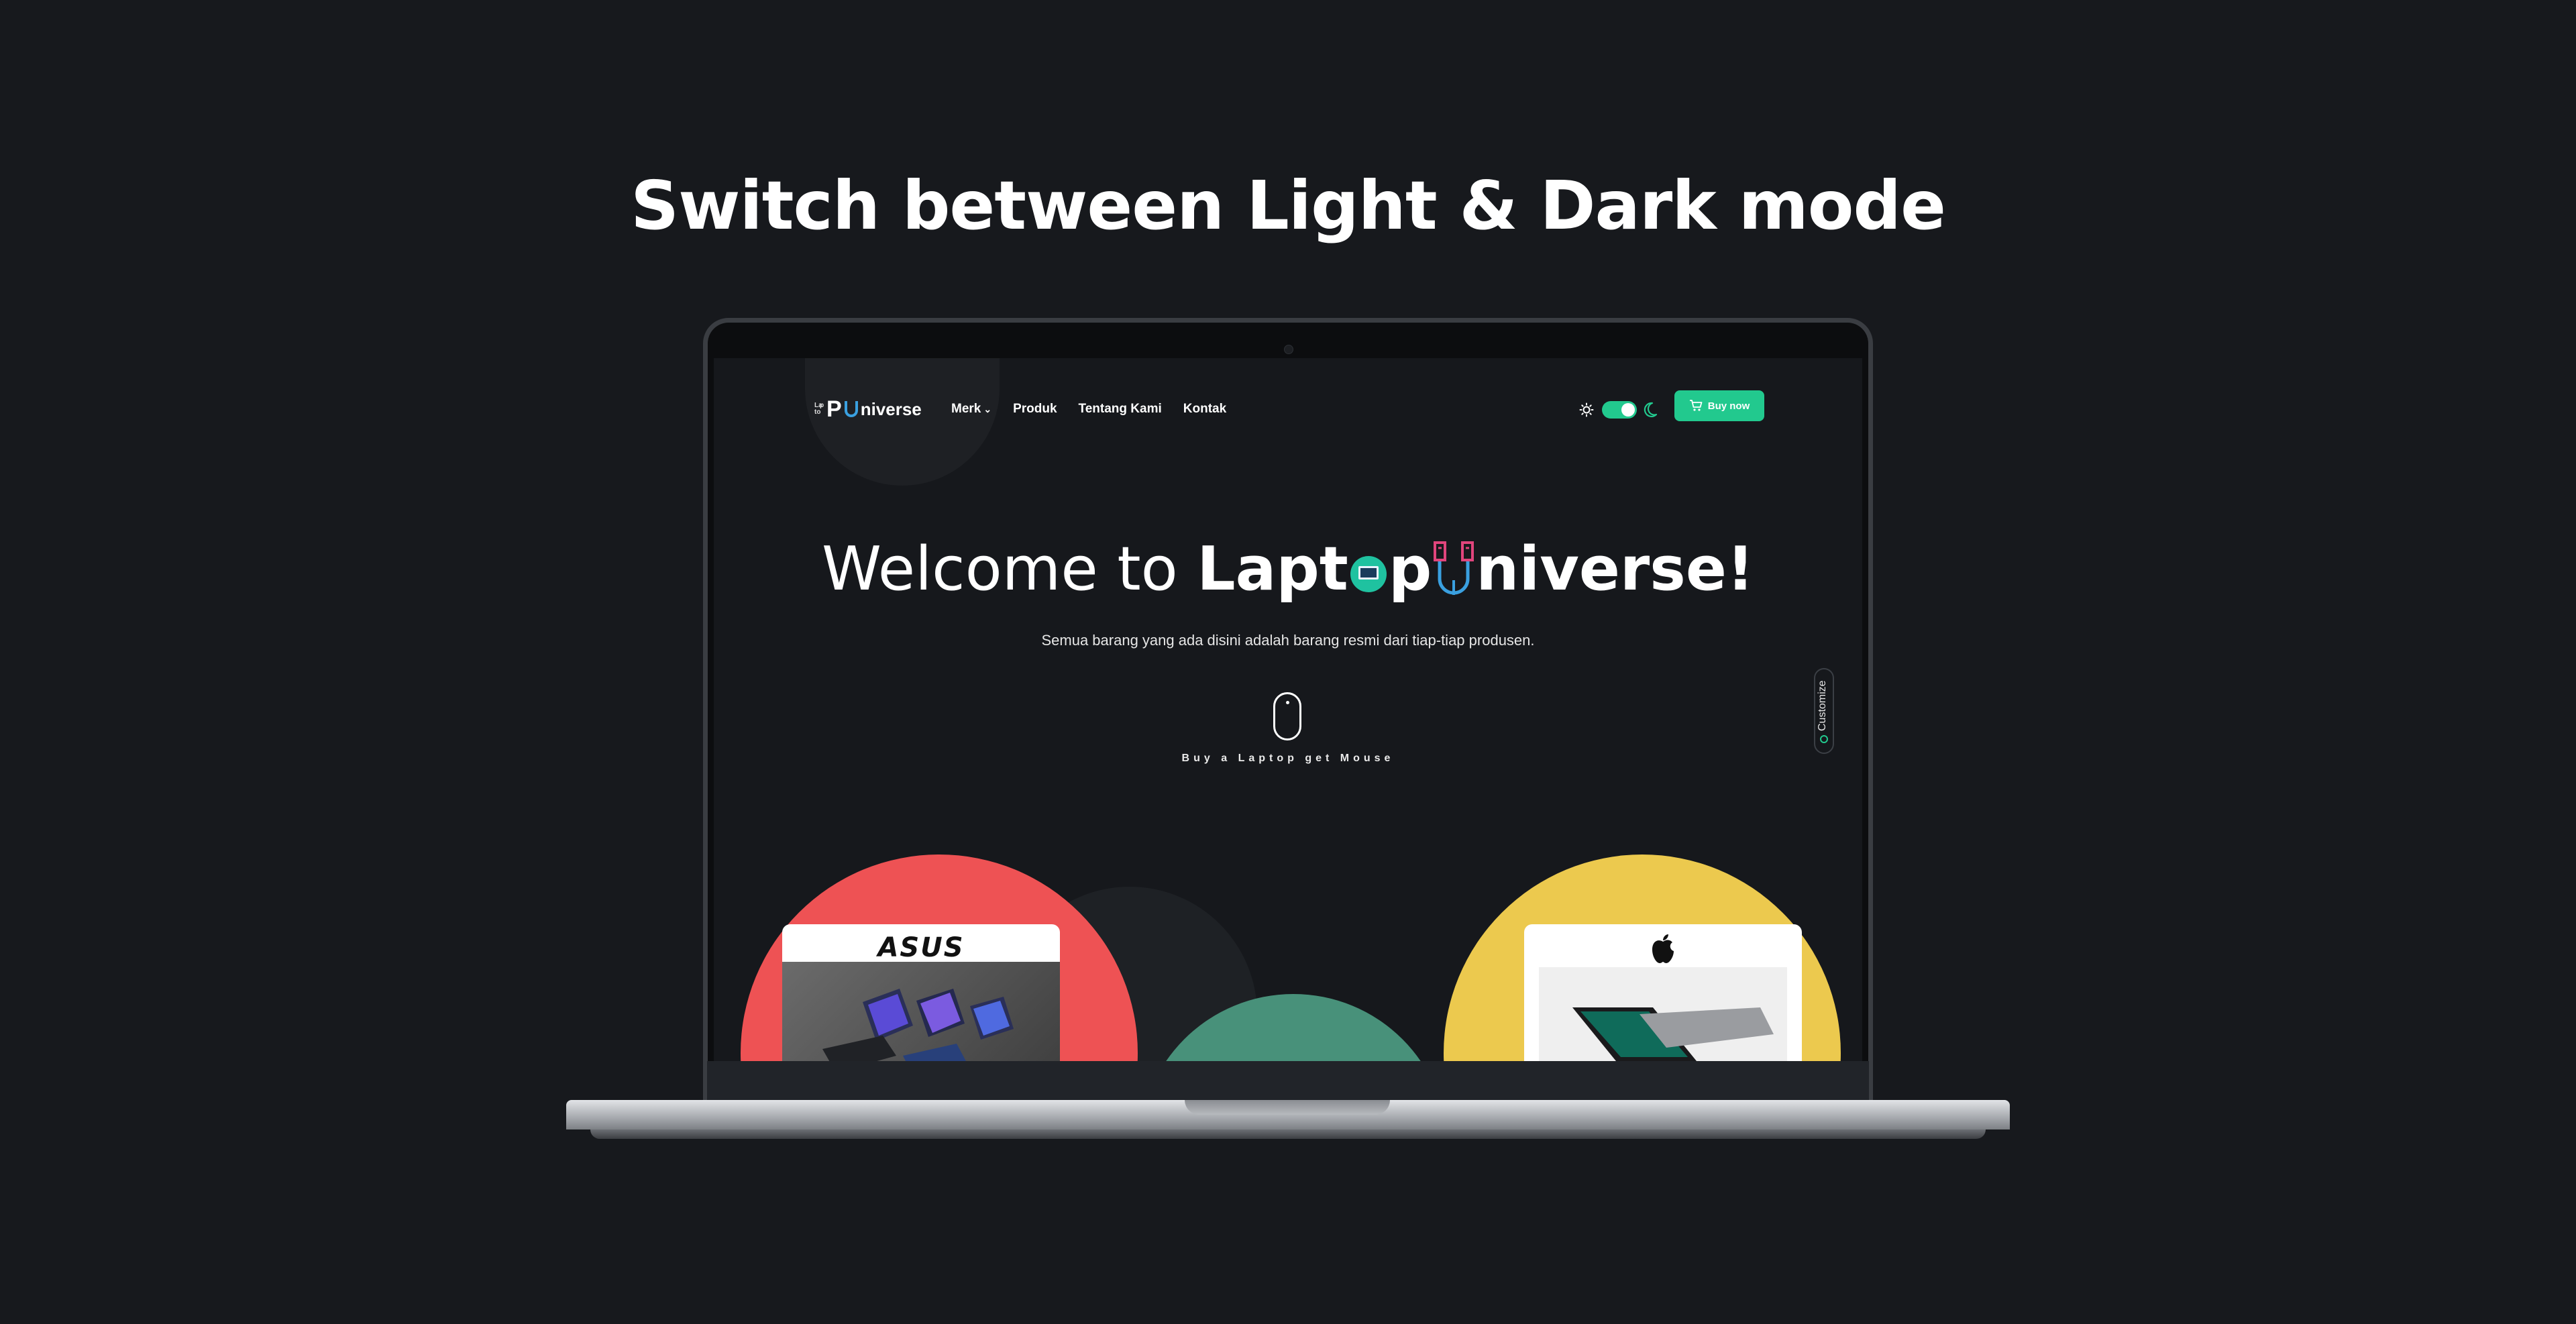 This screenshot has height=1324, width=2576. I want to click on laptops-illustration, so click(918, 1025).